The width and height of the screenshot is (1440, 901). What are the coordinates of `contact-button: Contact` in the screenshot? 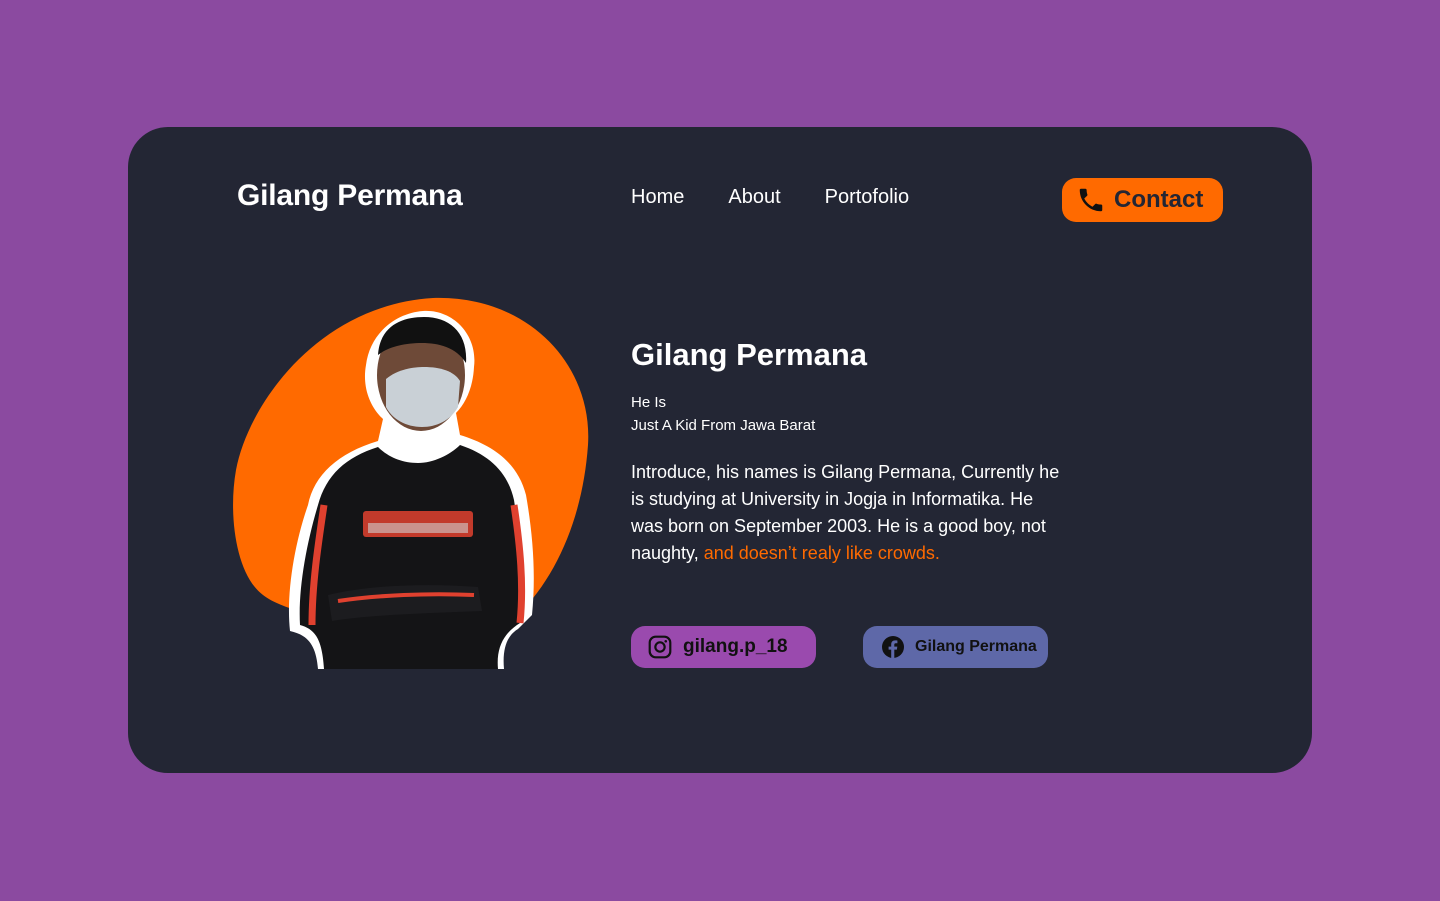 It's located at (1142, 200).